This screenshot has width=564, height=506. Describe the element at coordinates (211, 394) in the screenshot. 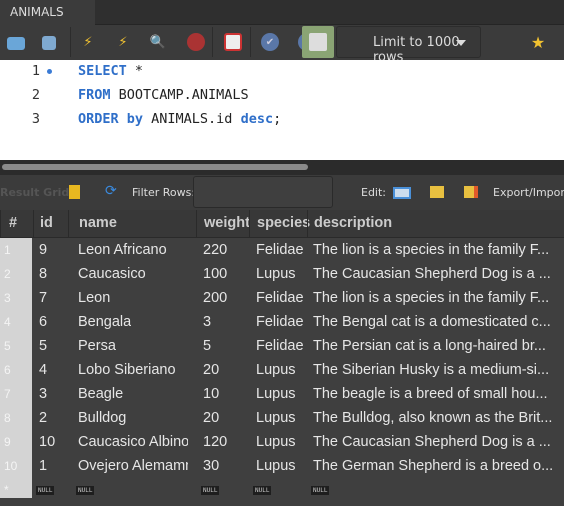

I see `cell-weight: 10` at that location.